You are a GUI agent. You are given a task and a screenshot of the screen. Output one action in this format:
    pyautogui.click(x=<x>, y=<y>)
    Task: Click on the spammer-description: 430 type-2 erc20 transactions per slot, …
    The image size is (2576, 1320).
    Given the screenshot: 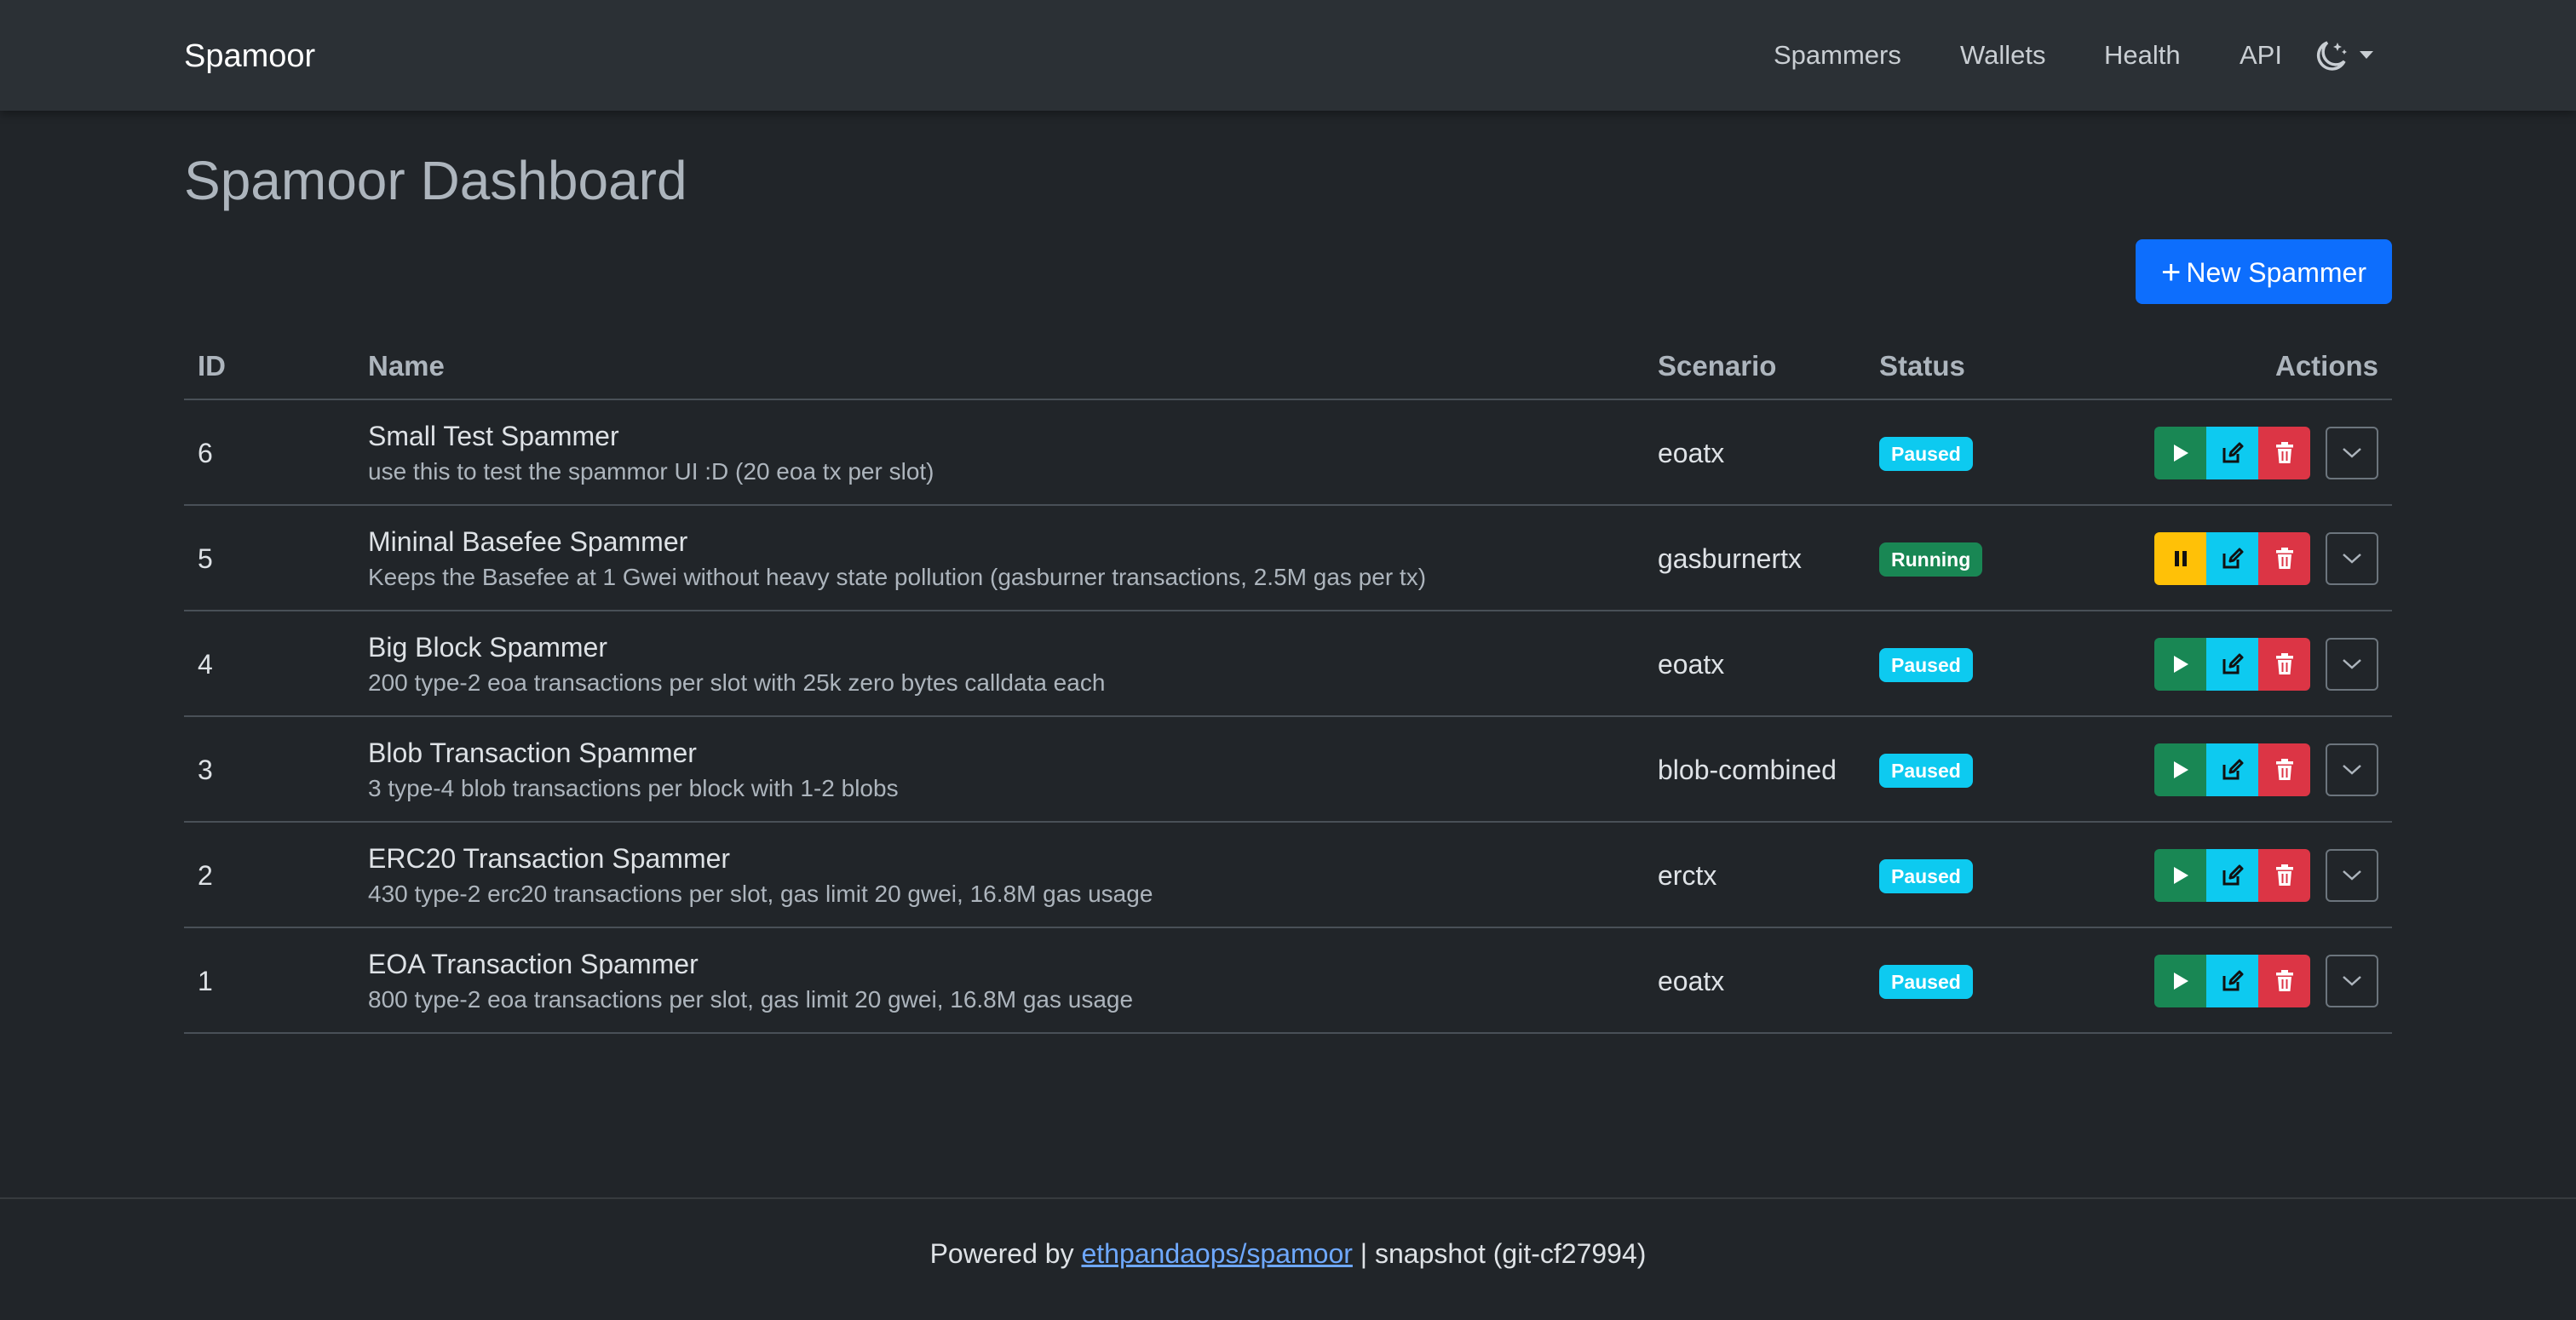 What is the action you would take?
    pyautogui.click(x=761, y=894)
    